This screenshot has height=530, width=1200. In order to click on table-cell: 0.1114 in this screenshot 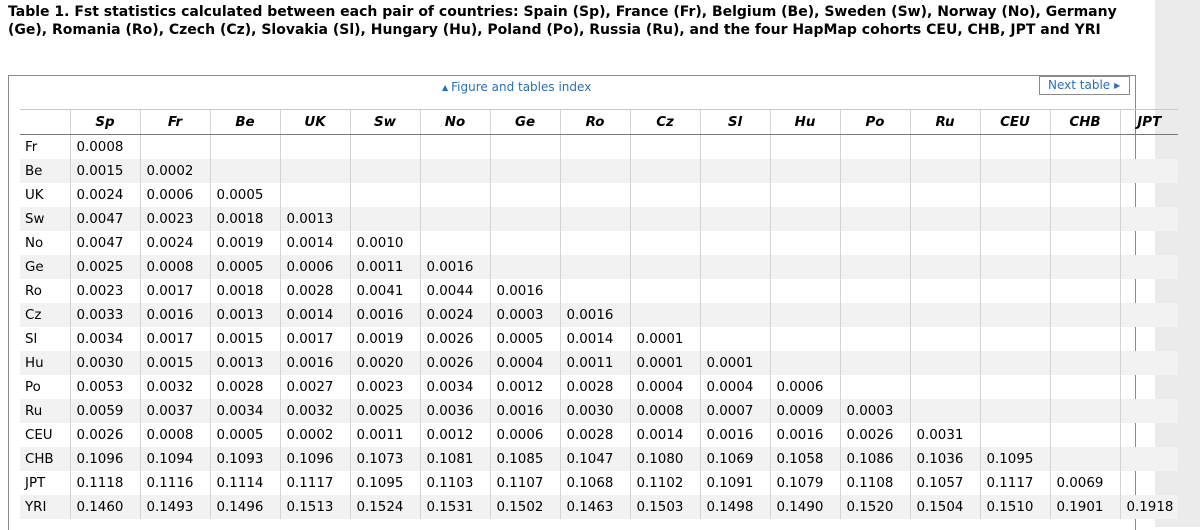, I will do `click(244, 483)`.